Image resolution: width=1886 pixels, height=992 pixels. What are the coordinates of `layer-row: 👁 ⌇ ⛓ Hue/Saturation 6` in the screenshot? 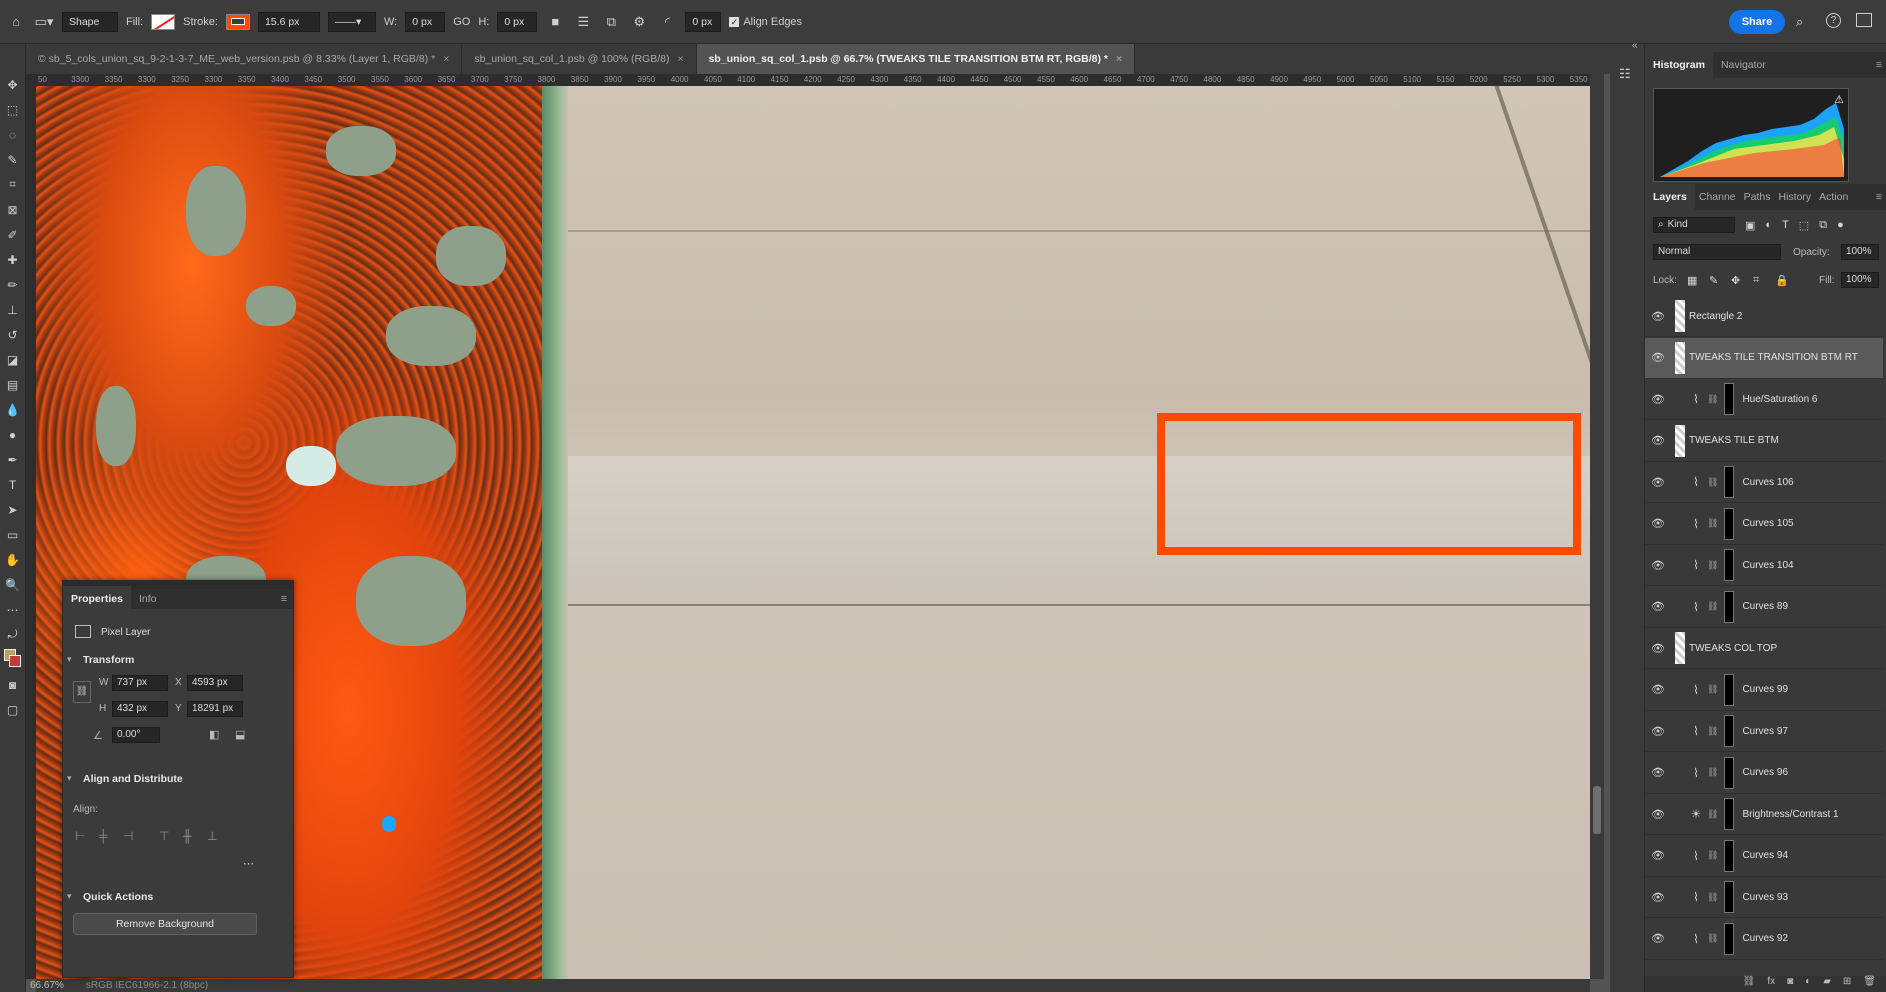 It's located at (1764, 399).